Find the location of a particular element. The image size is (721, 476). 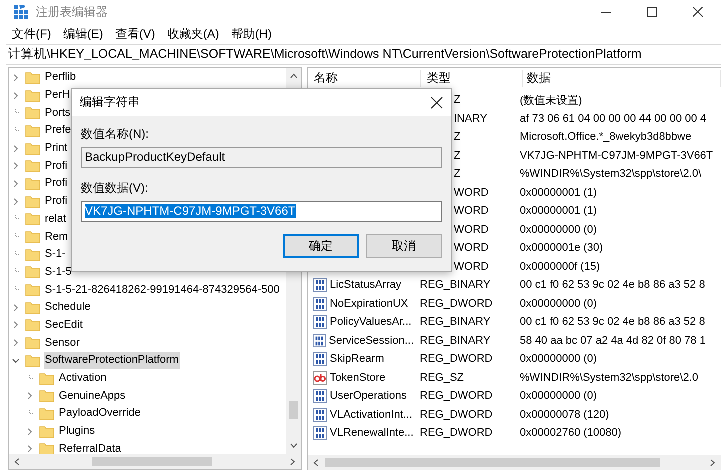

window-title: 注册表编辑器 is located at coordinates (72, 12).